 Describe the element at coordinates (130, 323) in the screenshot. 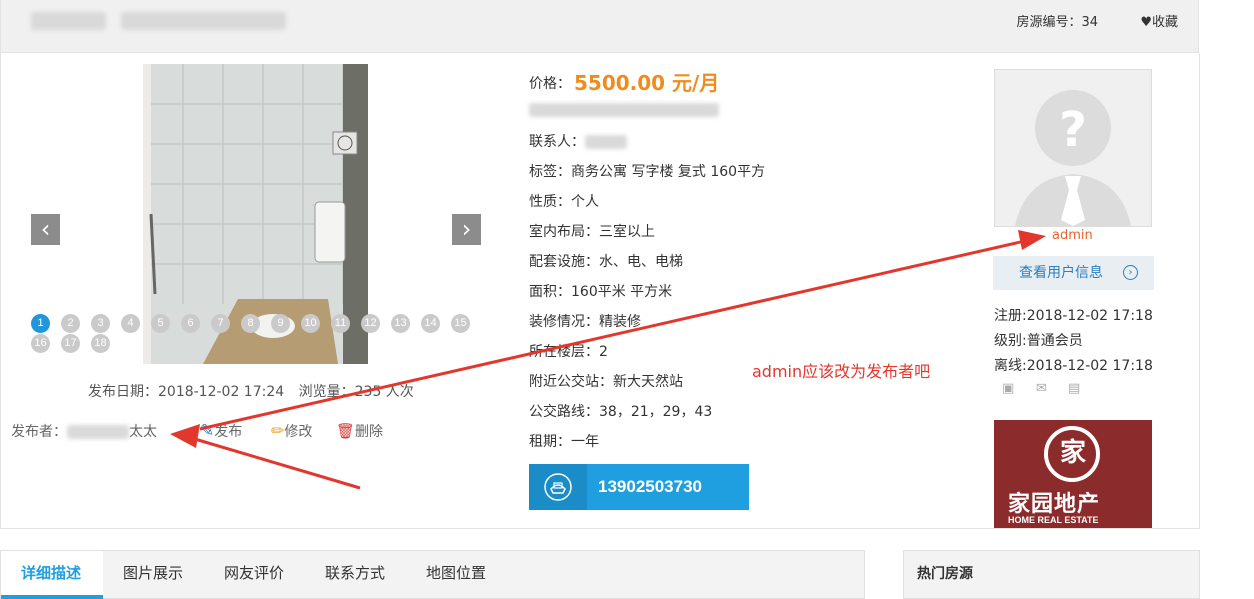

I see `photo-page-dot: 4` at that location.